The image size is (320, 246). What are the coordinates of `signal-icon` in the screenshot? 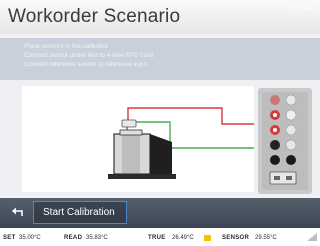 It's located at (312, 237).